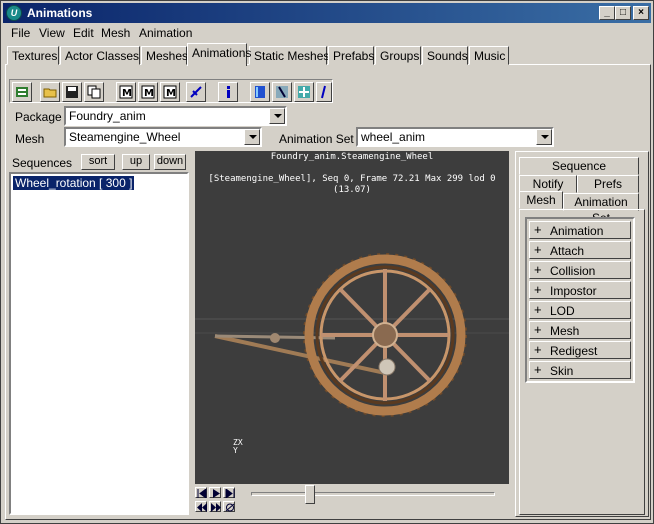  What do you see at coordinates (201, 506) in the screenshot?
I see `rewind-icon` at bounding box center [201, 506].